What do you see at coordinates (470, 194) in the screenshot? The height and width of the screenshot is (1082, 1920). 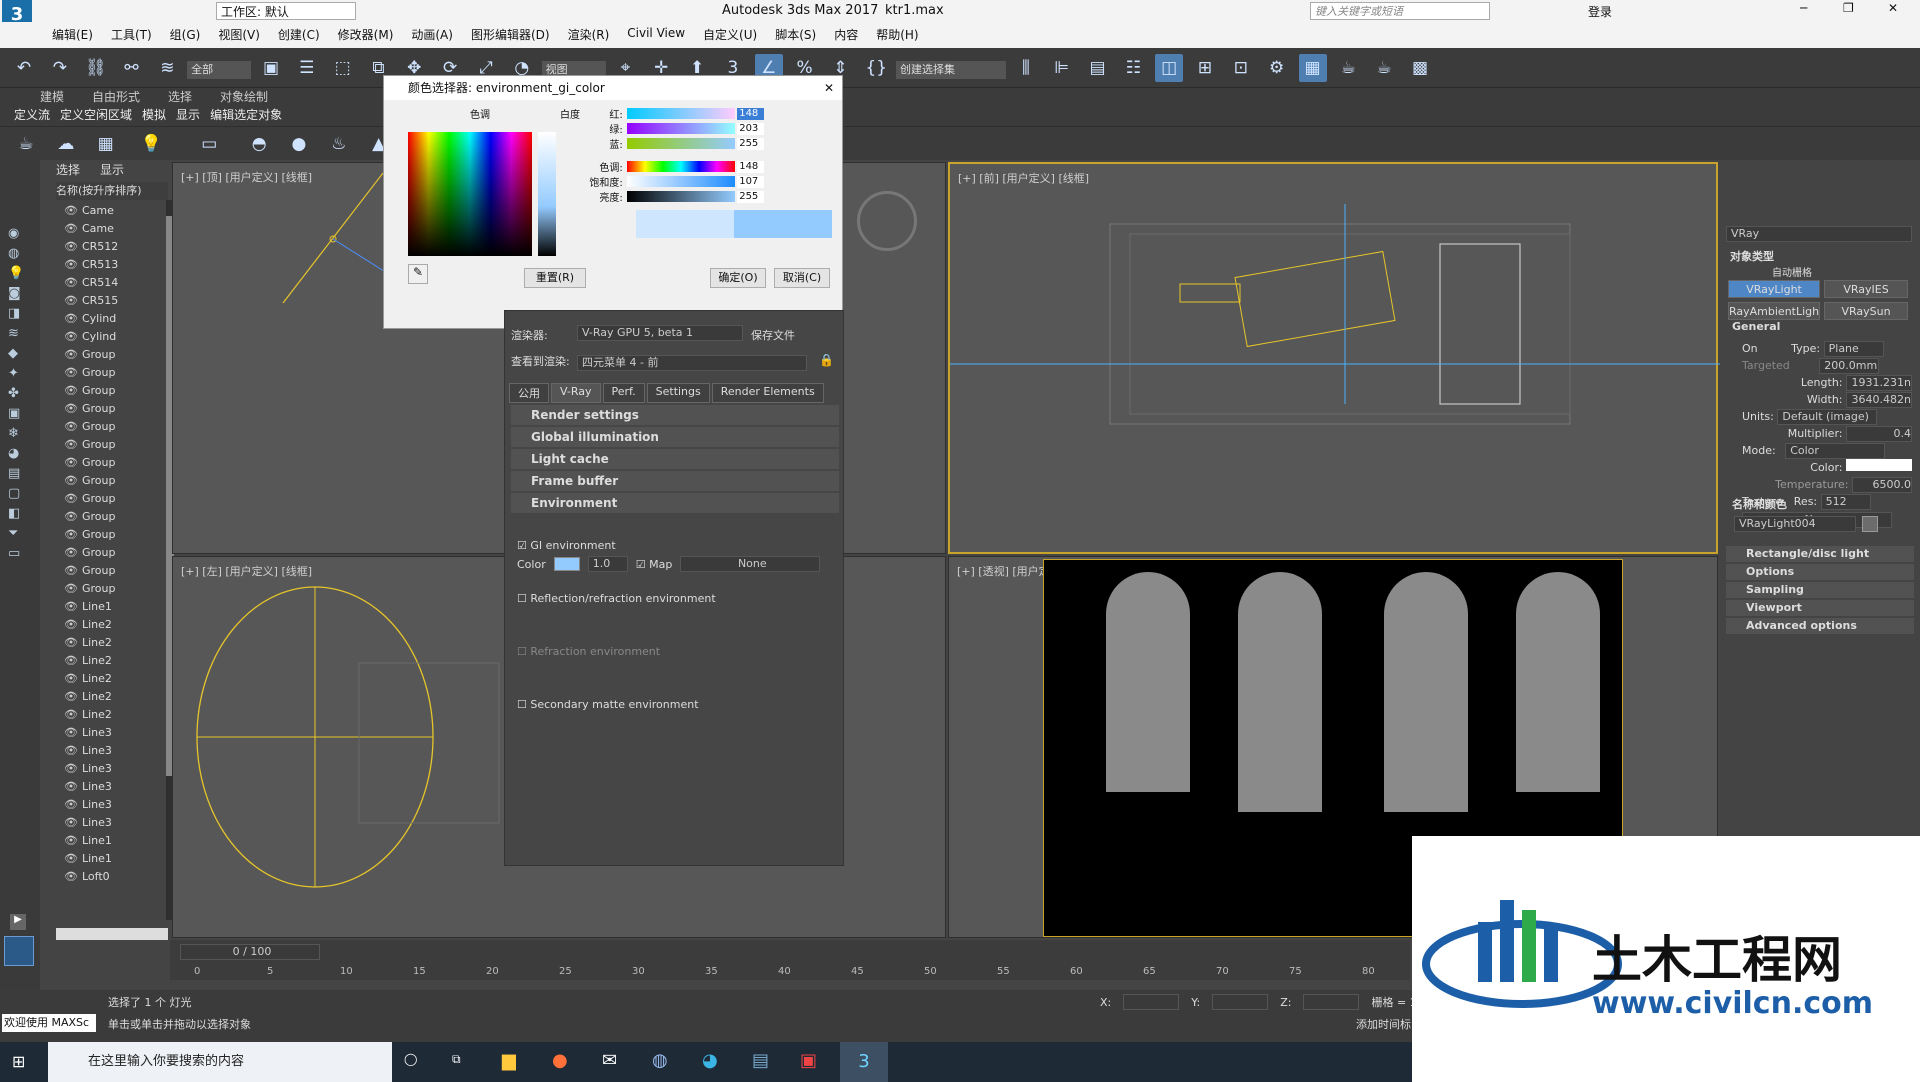 I see `hue-whiteness-field` at bounding box center [470, 194].